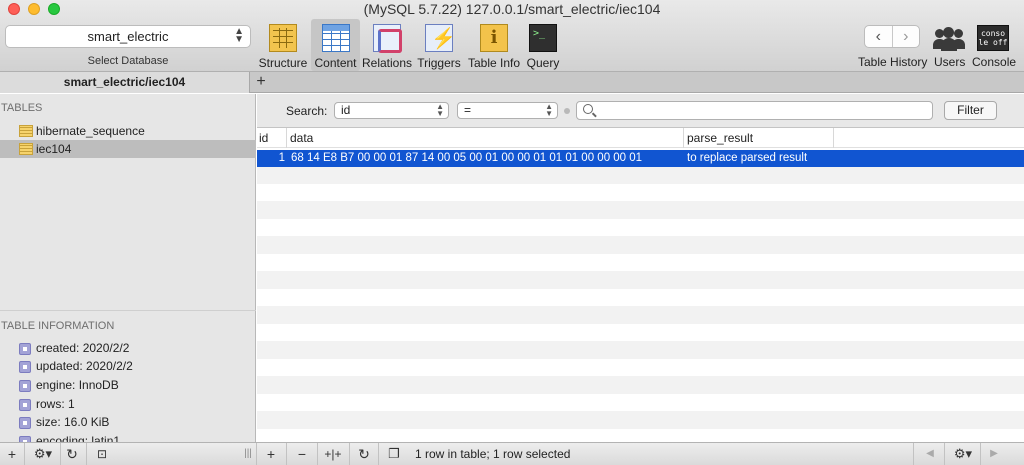  What do you see at coordinates (994, 62) in the screenshot?
I see `console-button-label: Console` at bounding box center [994, 62].